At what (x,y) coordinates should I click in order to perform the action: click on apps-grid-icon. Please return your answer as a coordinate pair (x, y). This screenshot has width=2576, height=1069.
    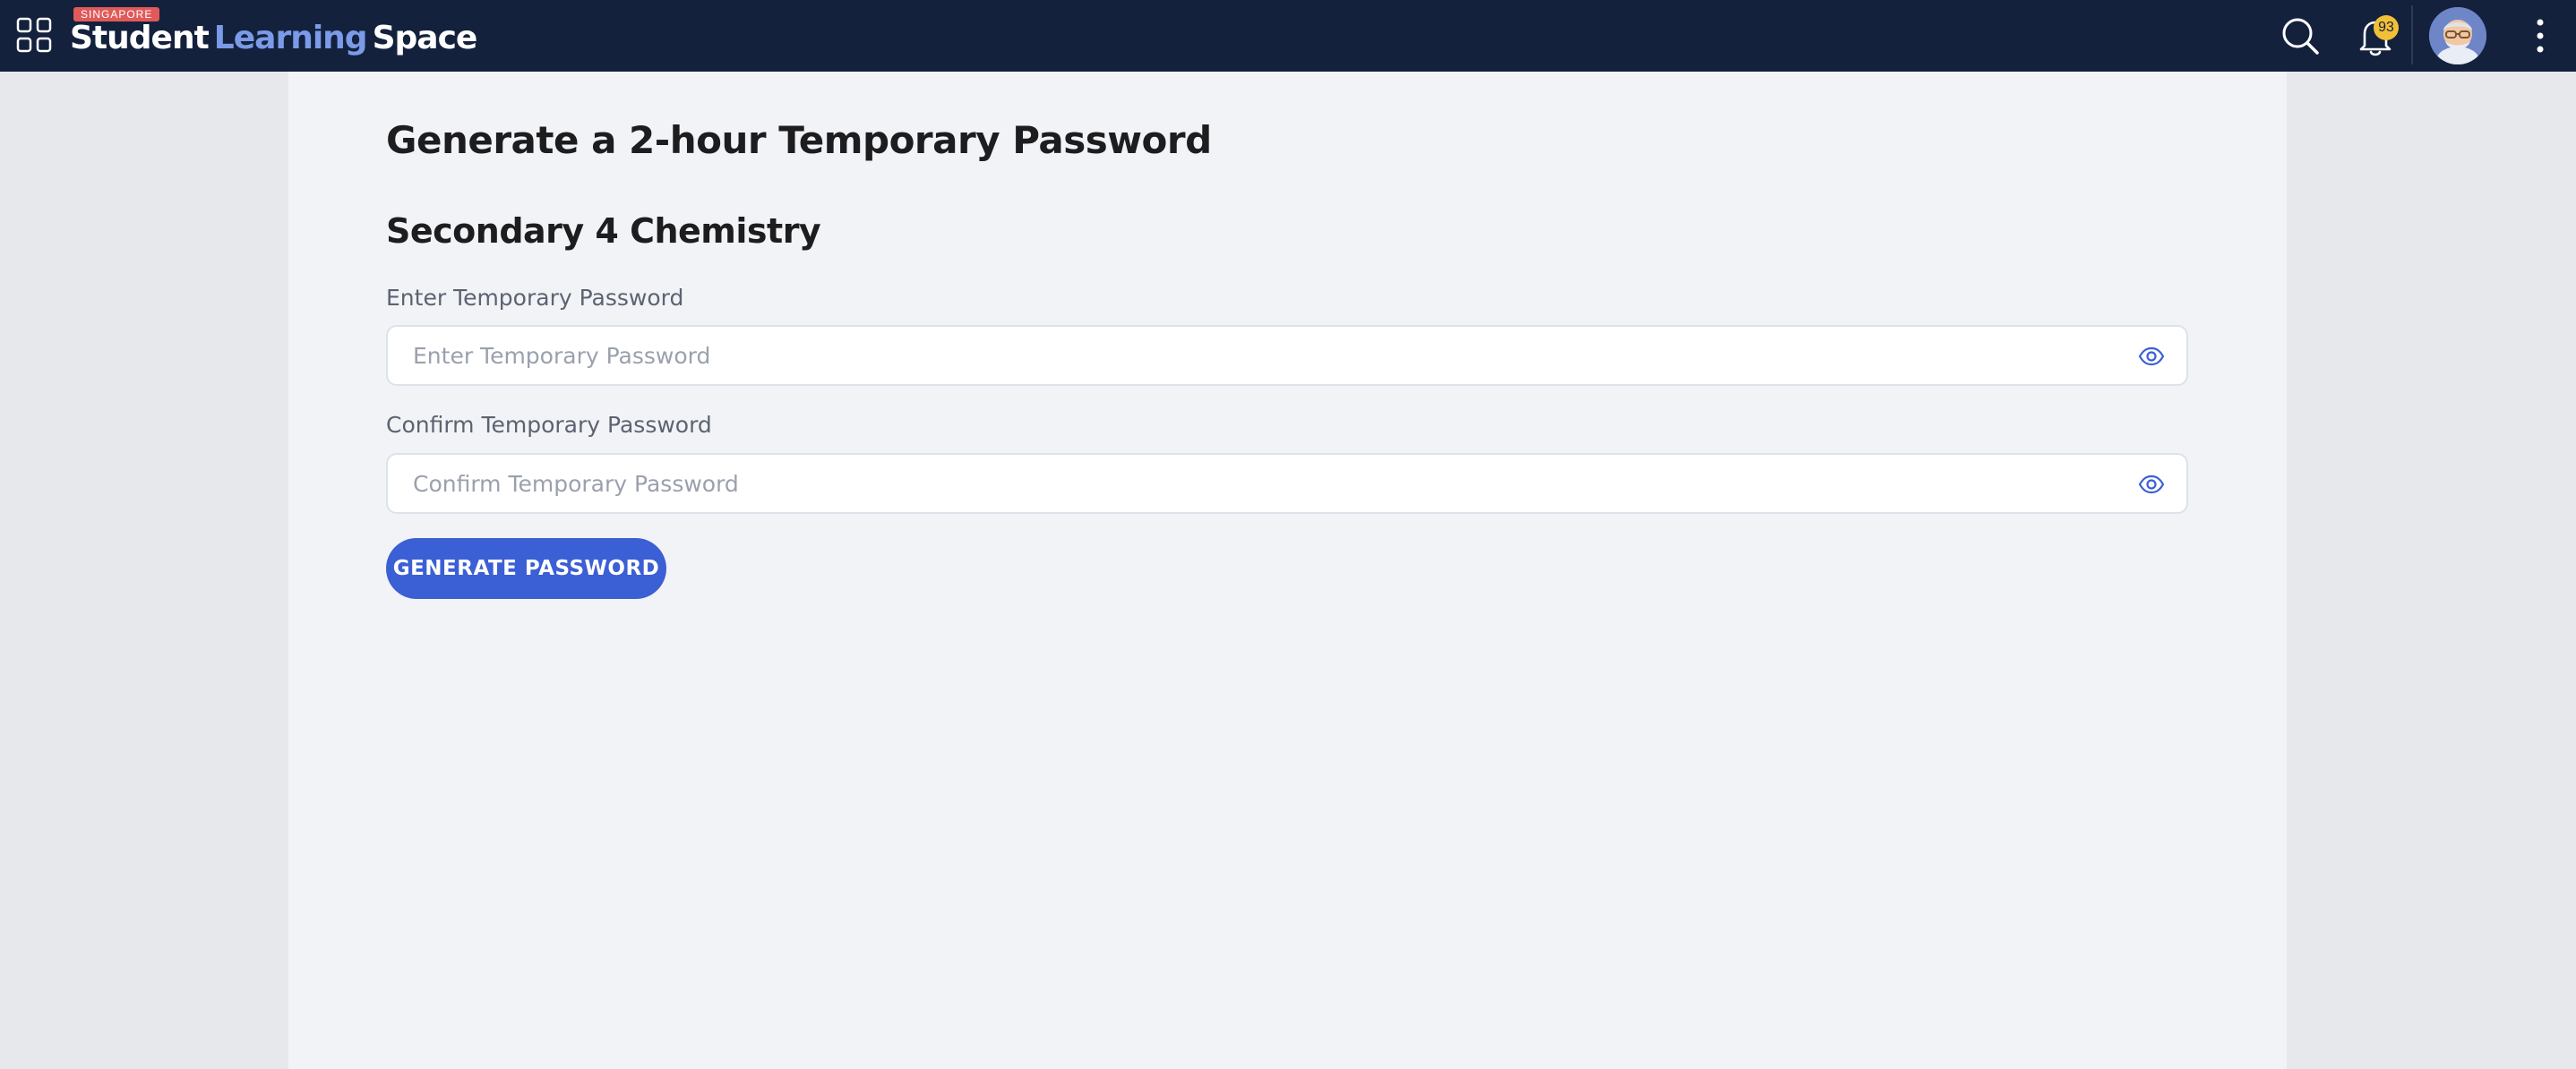
    Looking at the image, I should click on (34, 35).